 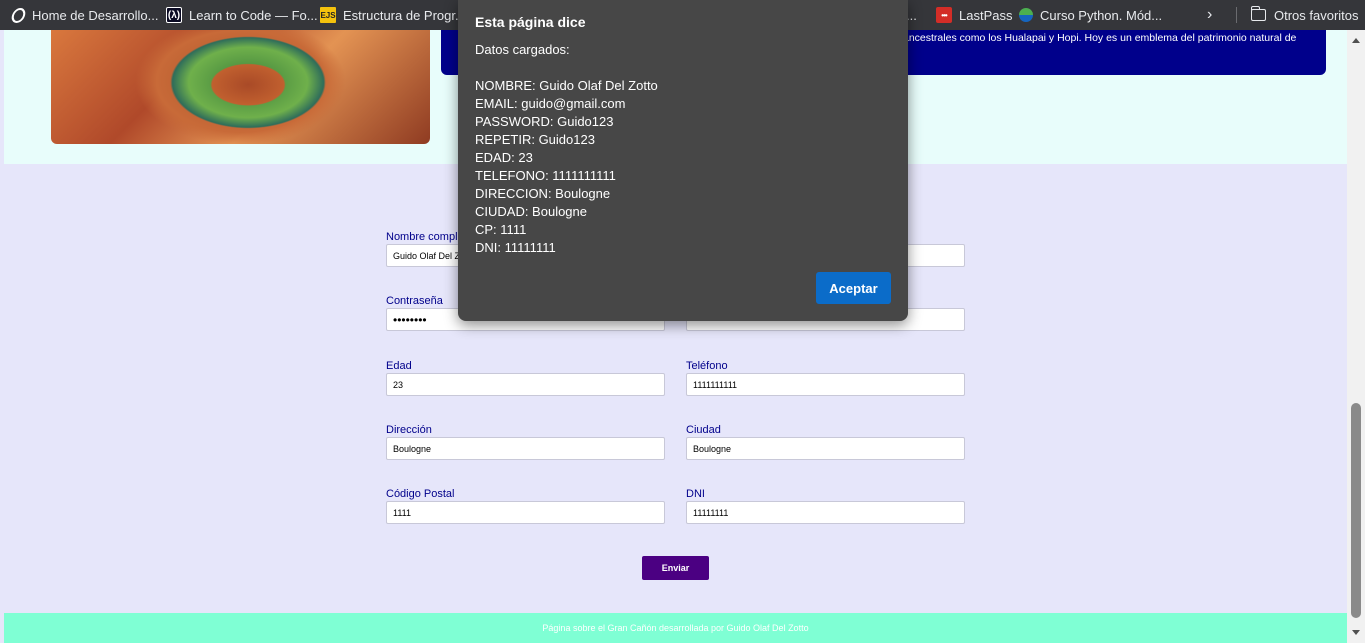 I want to click on ejs-icon: EJS, so click(x=328, y=15).